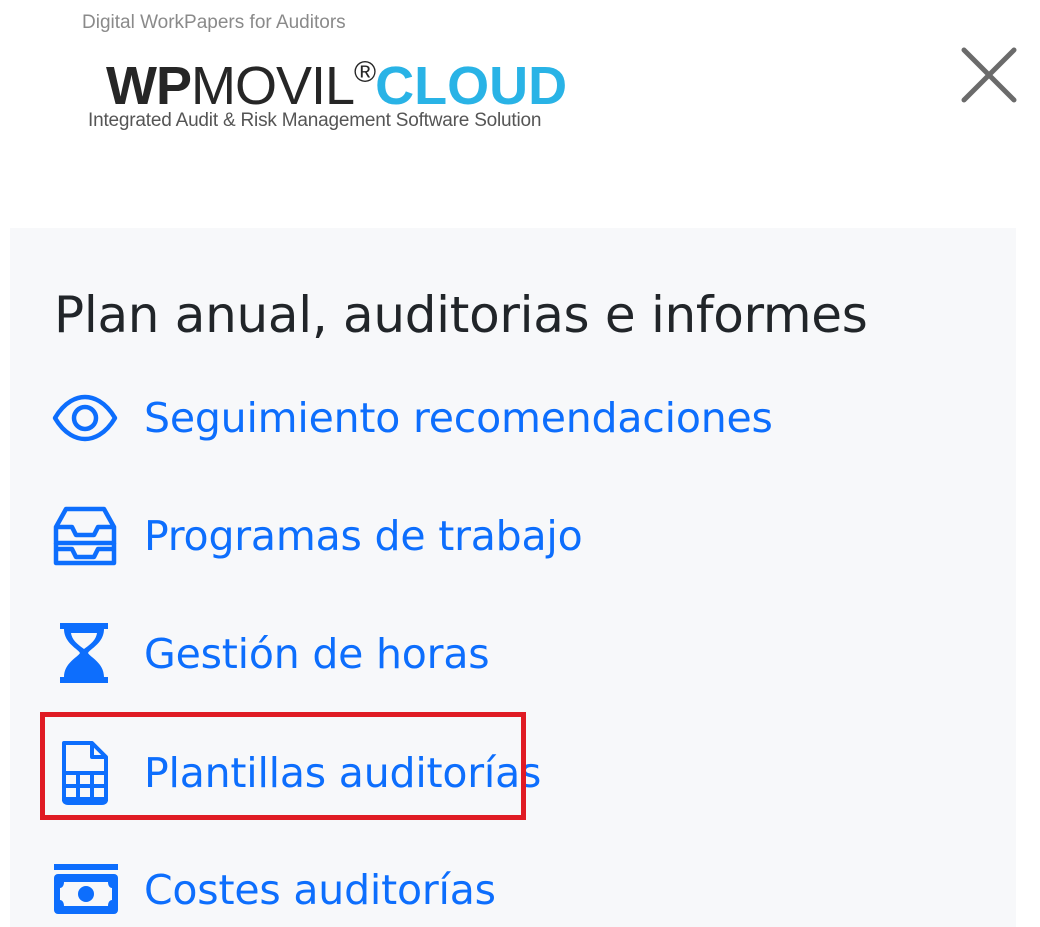 The image size is (1040, 927). I want to click on logo-cloud: CLOUD, so click(471, 86).